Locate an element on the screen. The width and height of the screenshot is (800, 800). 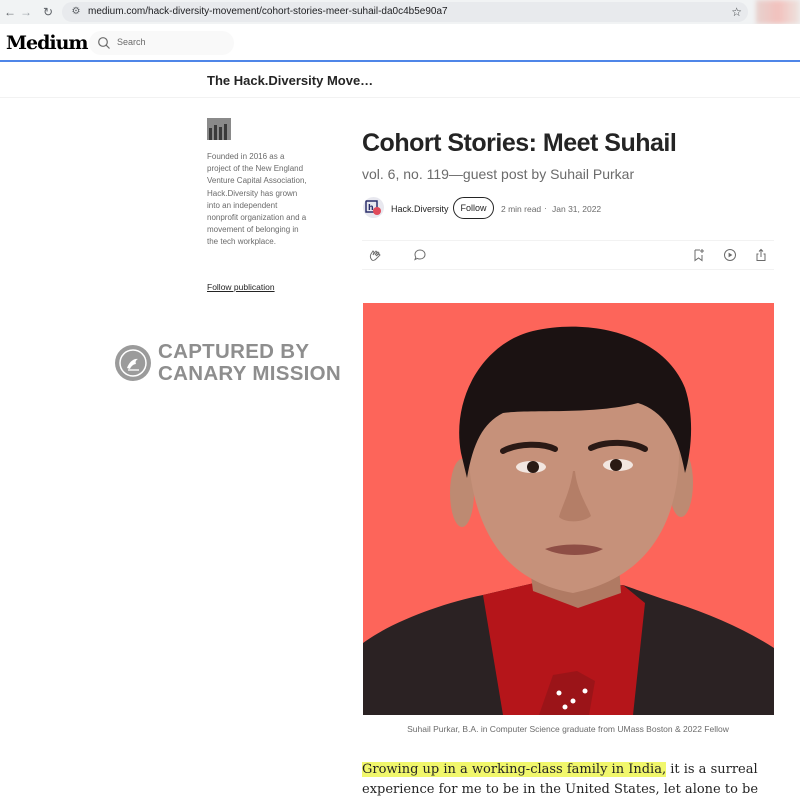
canary-mission-logo is located at coordinates (133, 363).